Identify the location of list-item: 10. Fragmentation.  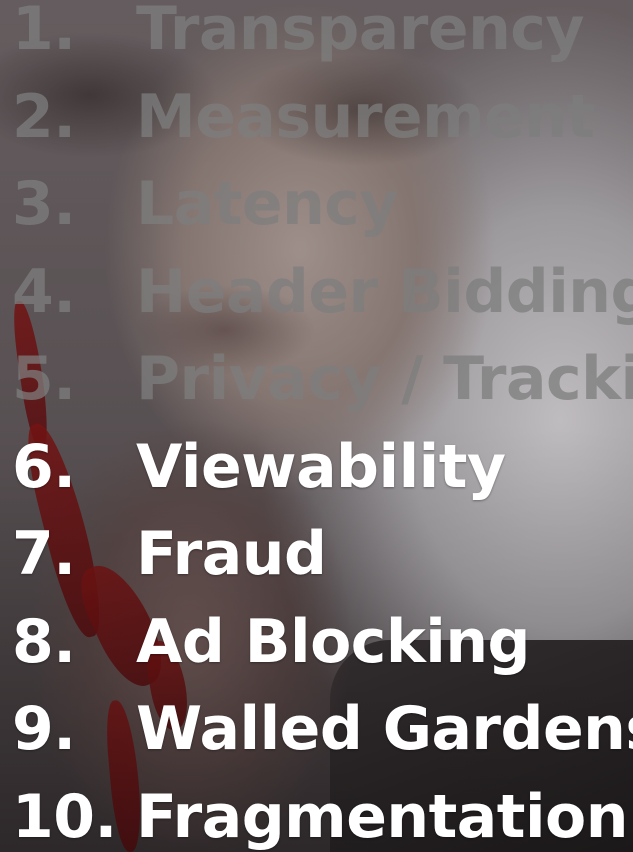
(322, 813).